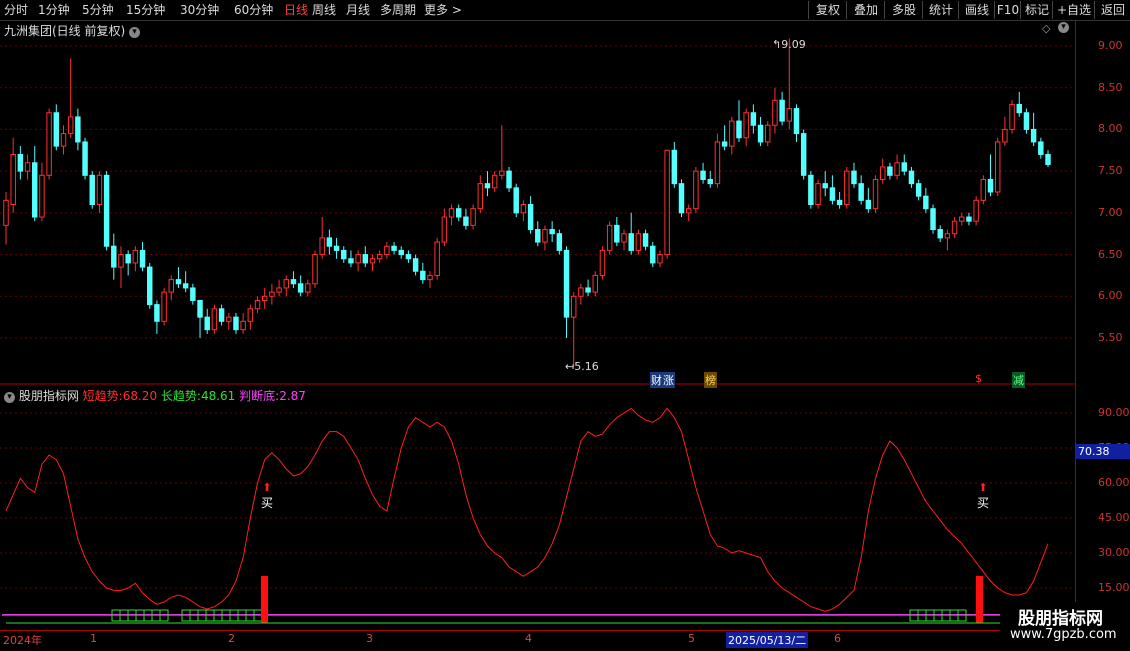  I want to click on price-axis, so click(1102, 325).